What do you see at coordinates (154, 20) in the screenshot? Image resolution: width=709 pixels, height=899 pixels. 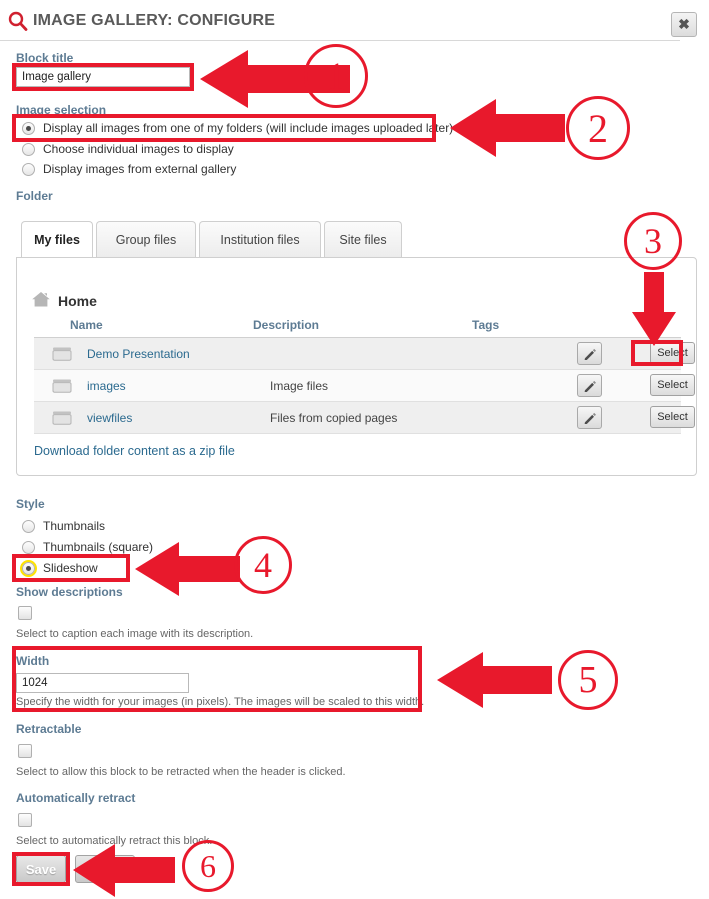 I see `page-title: IMAGE GALLERY: CONFIGURE` at bounding box center [154, 20].